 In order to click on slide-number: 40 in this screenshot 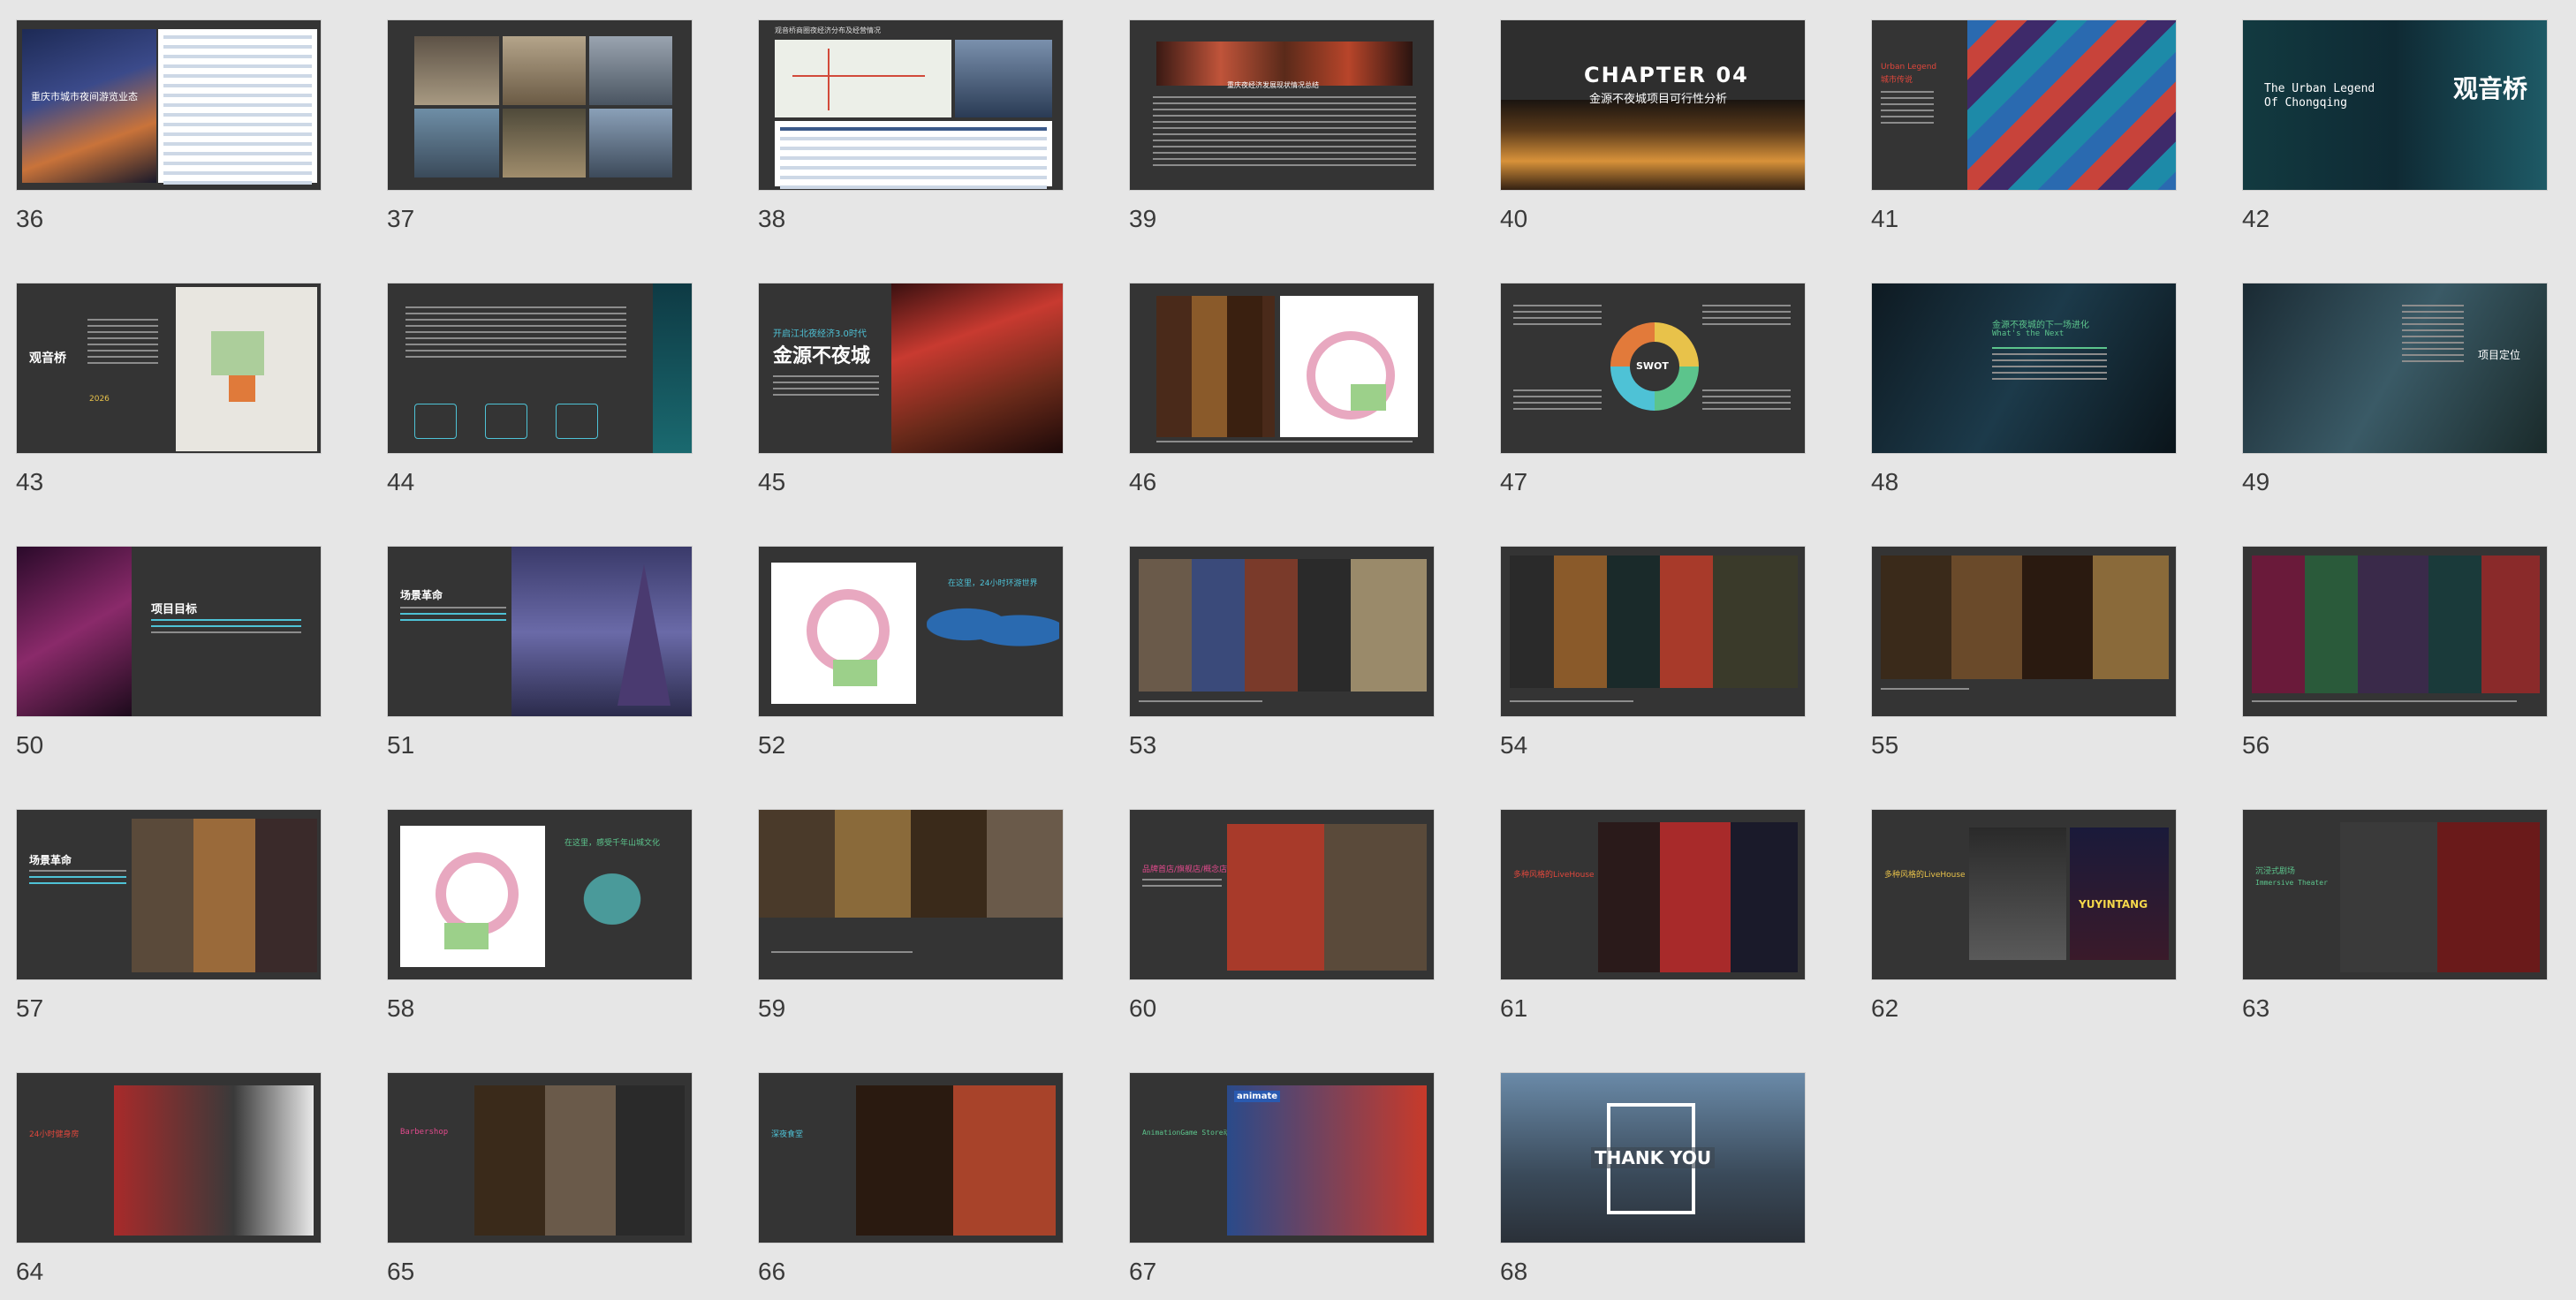, I will do `click(1514, 218)`.